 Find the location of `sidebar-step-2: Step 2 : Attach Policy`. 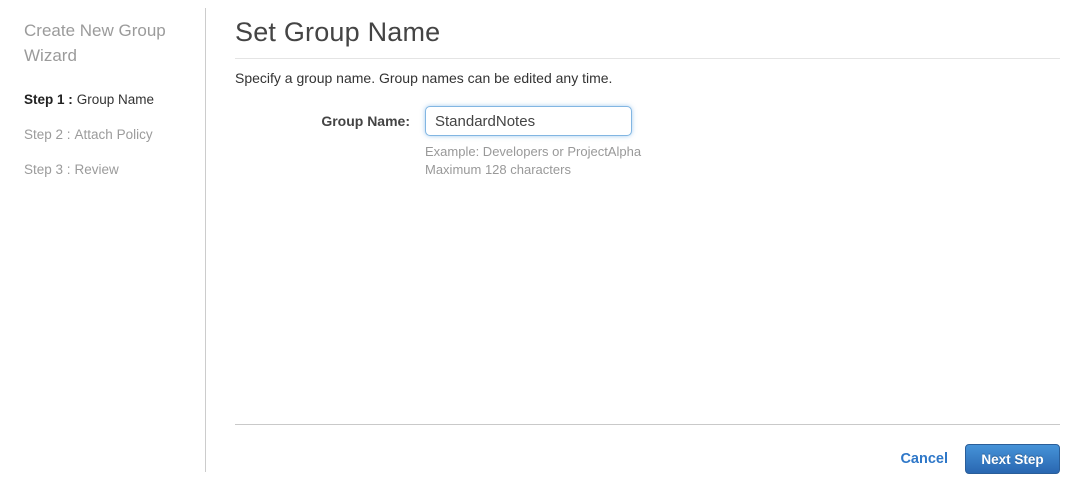

sidebar-step-2: Step 2 : Attach Policy is located at coordinates (109, 135).